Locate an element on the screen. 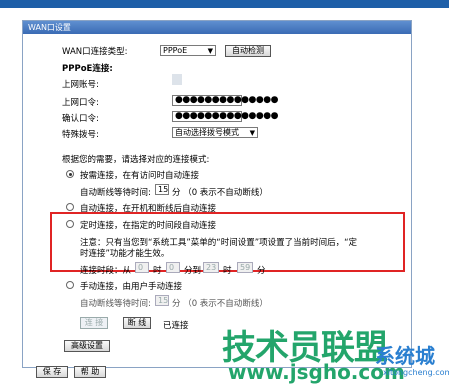 This screenshot has width=449, height=392. to-label: 分到 is located at coordinates (193, 271).